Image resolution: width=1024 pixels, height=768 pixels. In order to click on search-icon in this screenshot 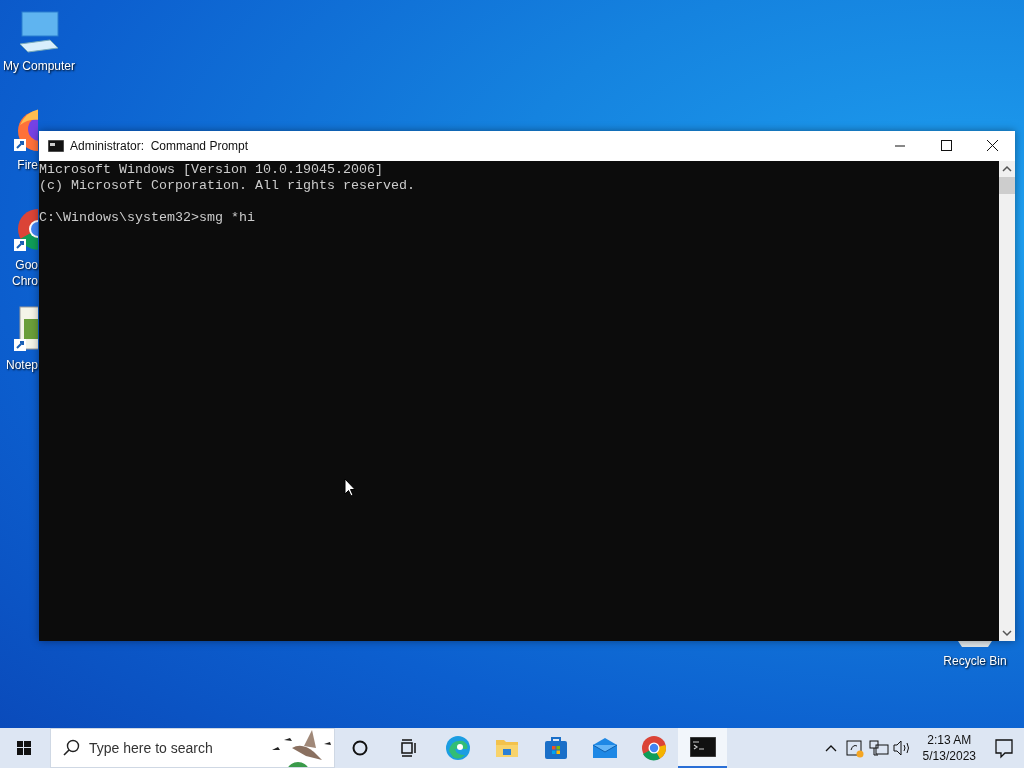, I will do `click(71, 748)`.